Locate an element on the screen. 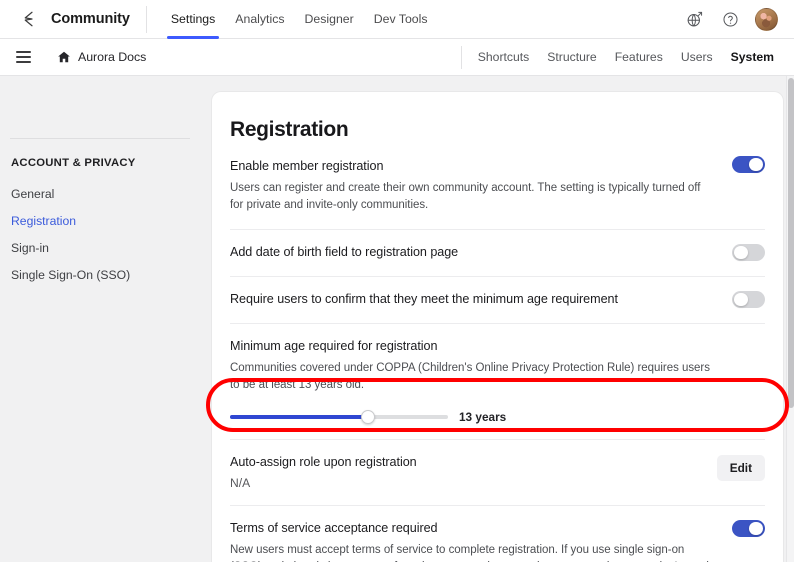 Image resolution: width=794 pixels, height=562 pixels. sidebar-item-sign-in: Sign-in is located at coordinates (98, 247).